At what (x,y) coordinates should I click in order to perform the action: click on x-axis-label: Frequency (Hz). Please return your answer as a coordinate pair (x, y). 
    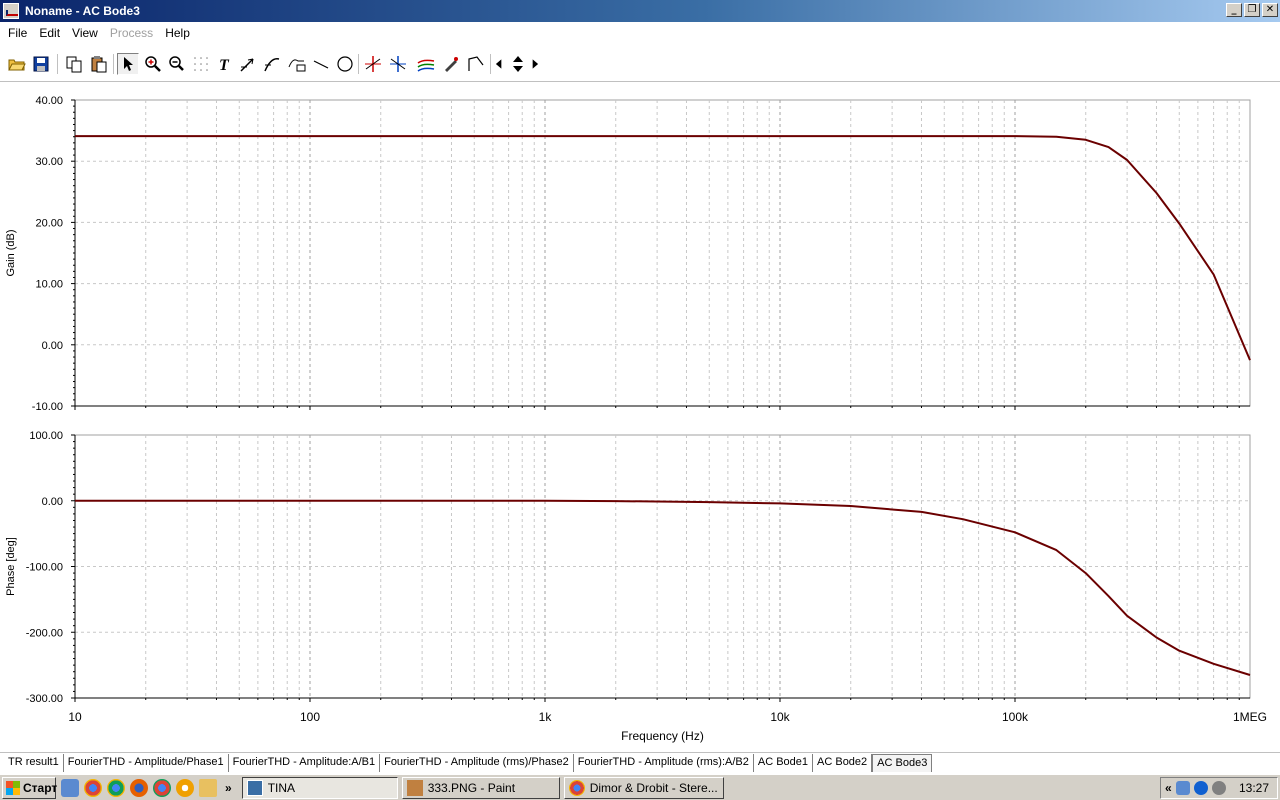
    Looking at the image, I should click on (662, 736).